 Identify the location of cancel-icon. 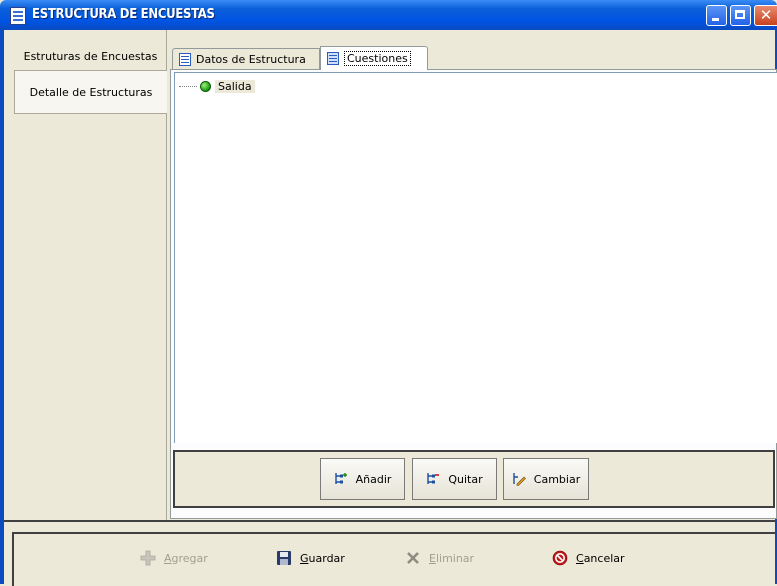
(560, 558).